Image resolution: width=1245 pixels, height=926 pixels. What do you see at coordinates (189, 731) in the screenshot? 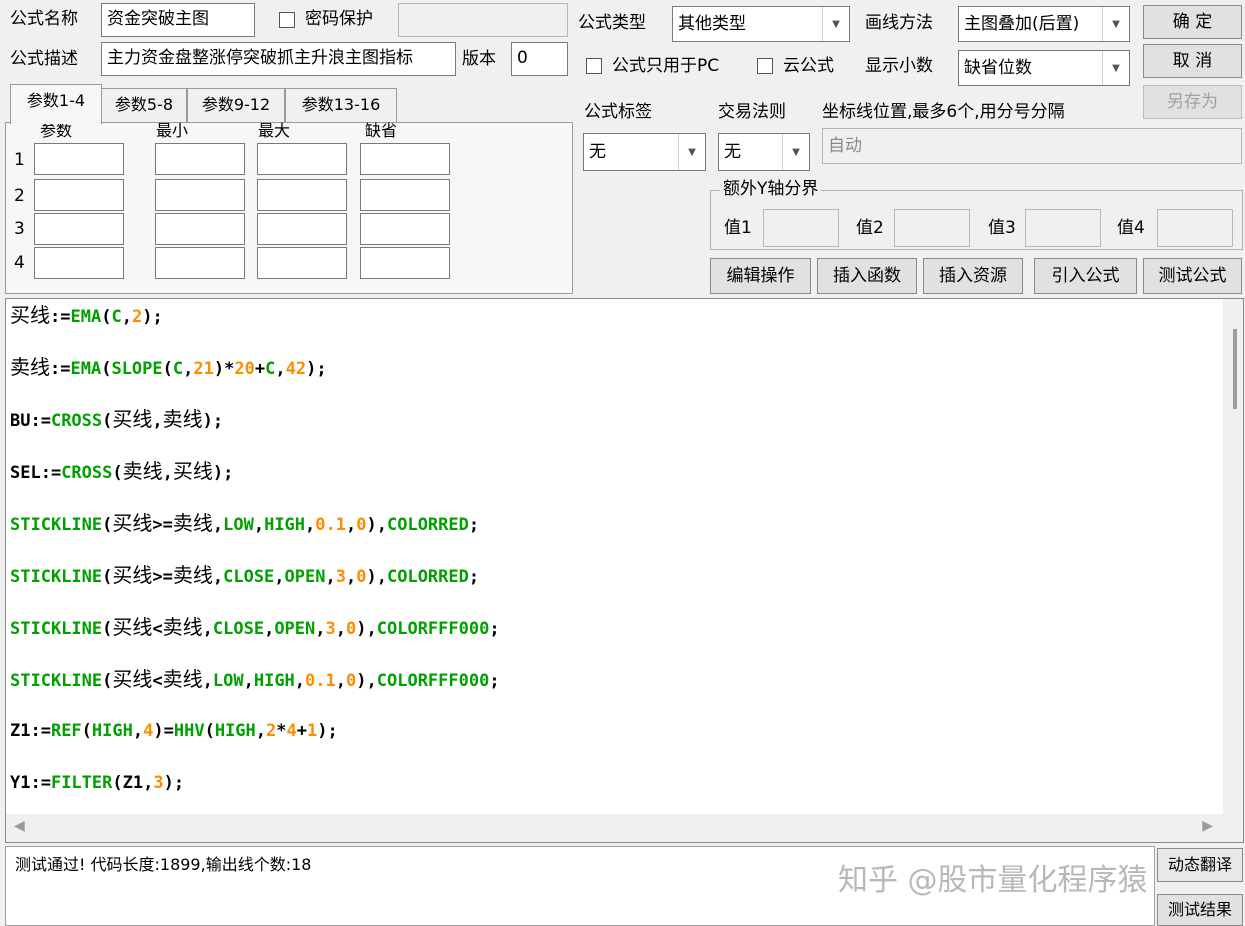
I see `code-token: HHV` at bounding box center [189, 731].